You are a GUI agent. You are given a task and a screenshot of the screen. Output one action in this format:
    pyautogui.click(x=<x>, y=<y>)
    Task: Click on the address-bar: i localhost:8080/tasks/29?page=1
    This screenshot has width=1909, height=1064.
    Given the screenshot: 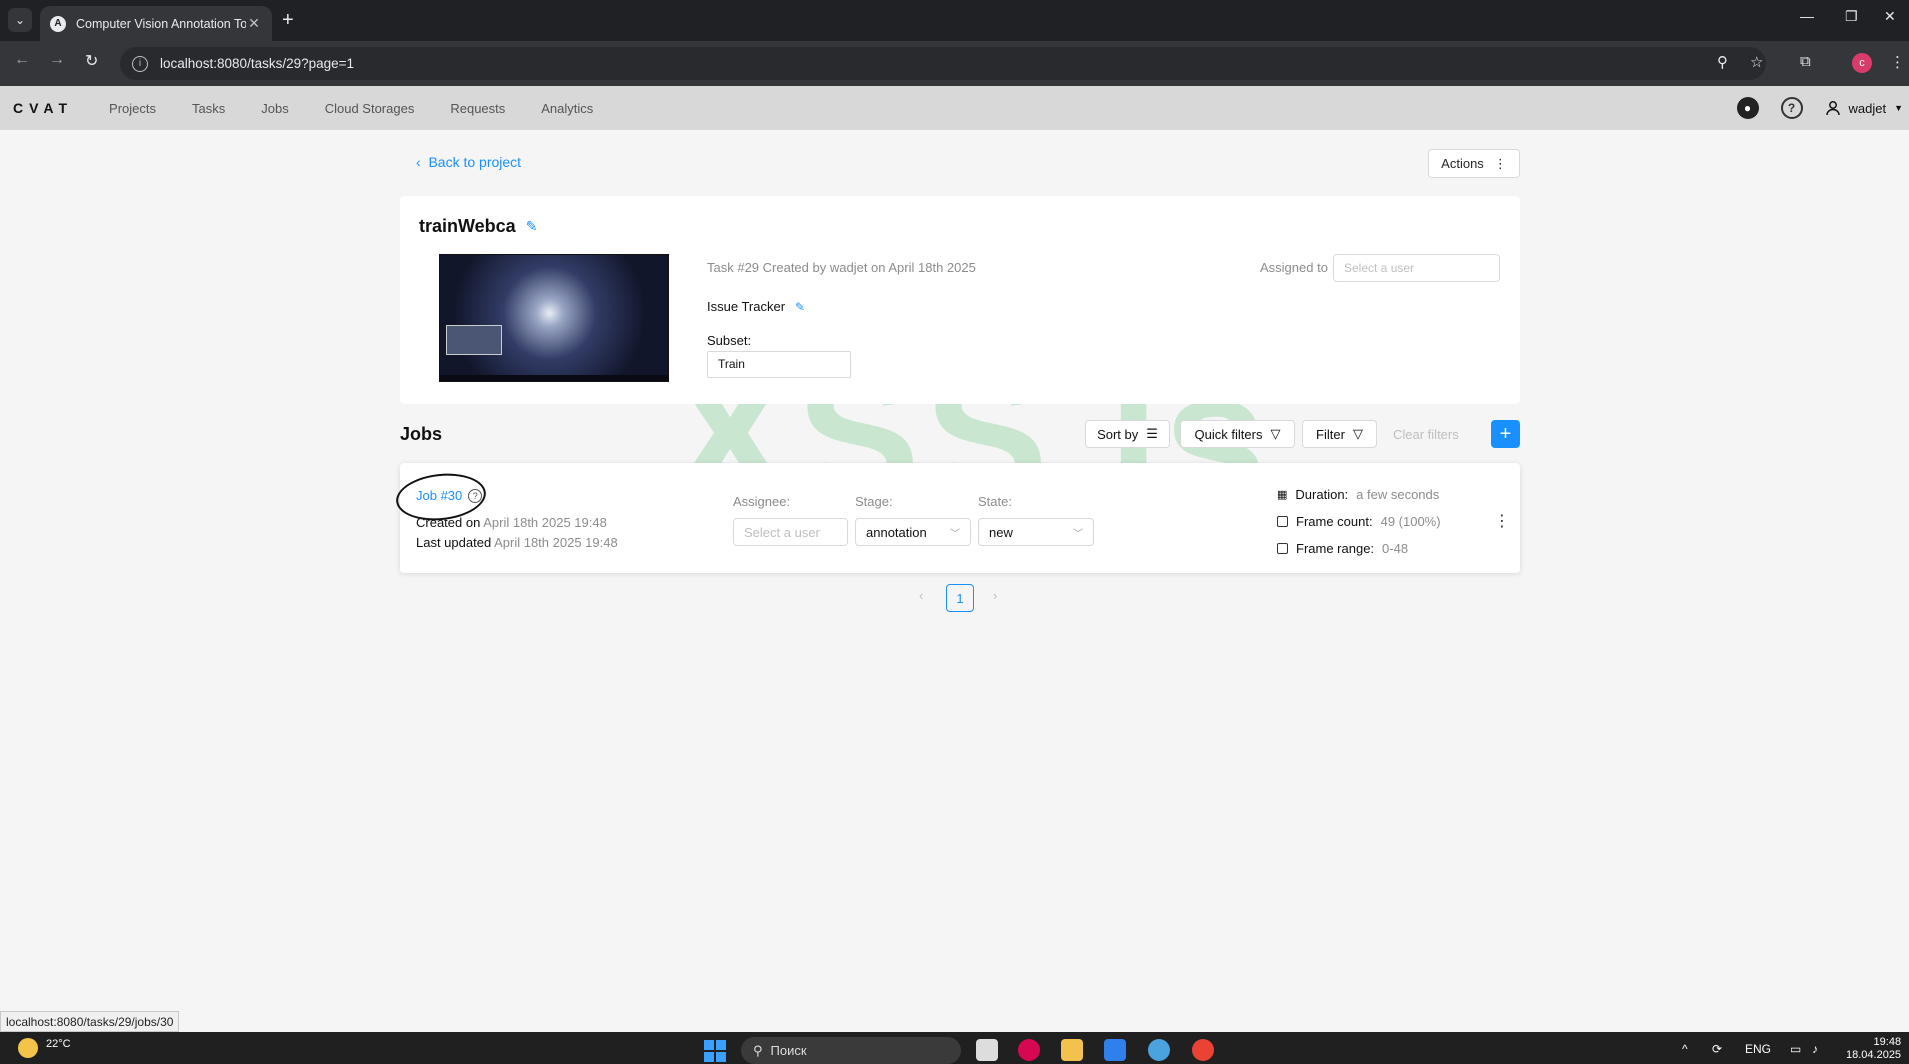 What is the action you would take?
    pyautogui.click(x=943, y=63)
    